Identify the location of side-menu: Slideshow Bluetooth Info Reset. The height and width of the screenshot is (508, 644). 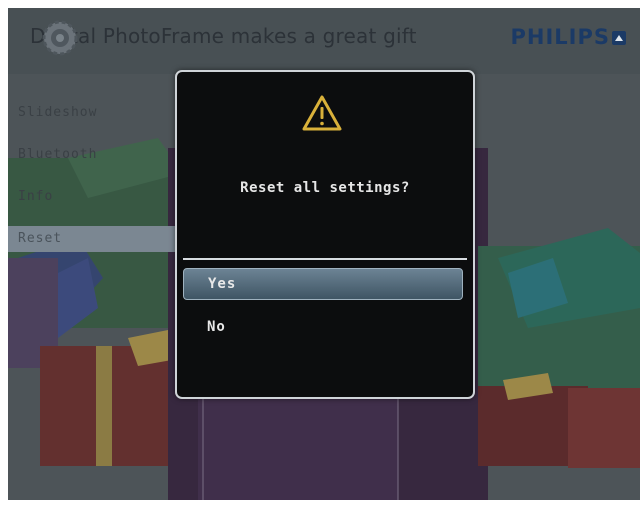
(93, 184).